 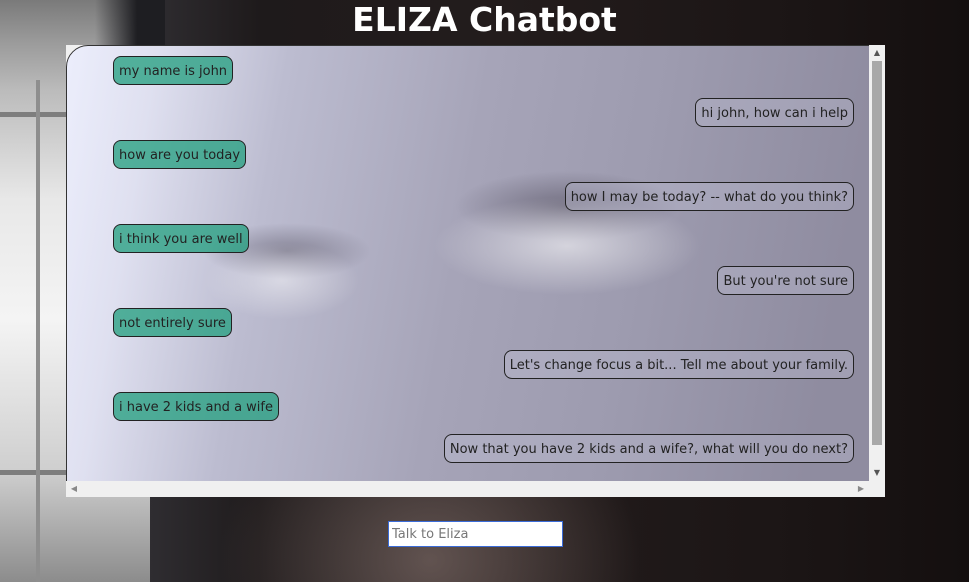 I want to click on scroll-right-arrow-icon: ▶, so click(x=861, y=489).